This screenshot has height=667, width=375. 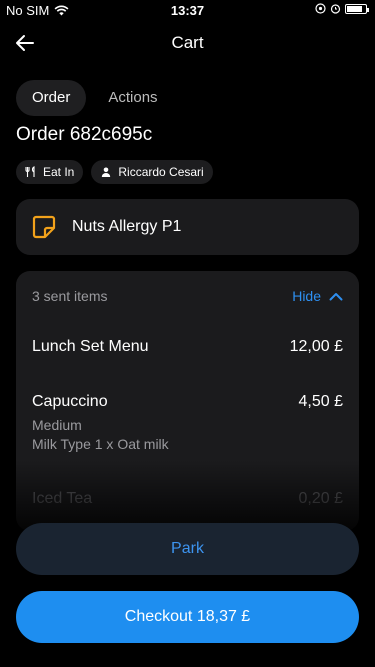 What do you see at coordinates (30, 171) in the screenshot?
I see `fork-knife-icon` at bounding box center [30, 171].